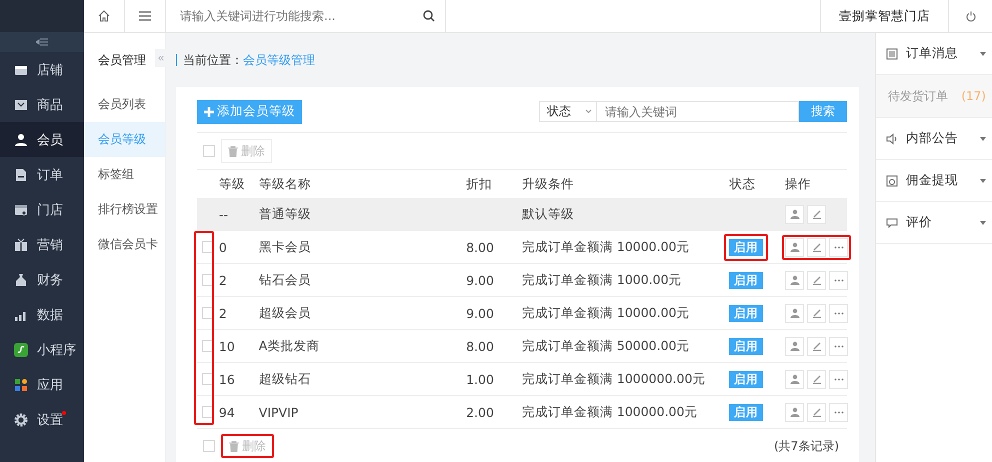 The image size is (992, 462). What do you see at coordinates (42, 139) in the screenshot?
I see `sidebar-item: 会员` at bounding box center [42, 139].